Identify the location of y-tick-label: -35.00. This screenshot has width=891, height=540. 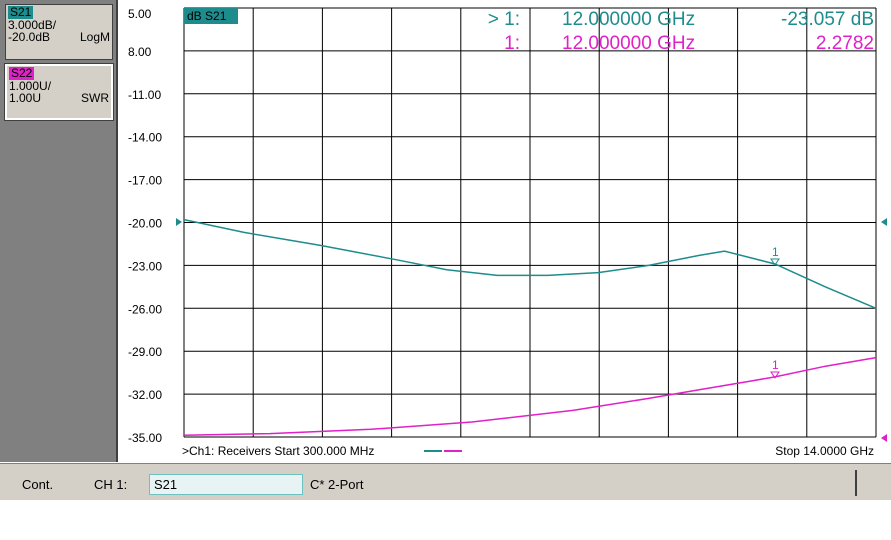
(145, 438).